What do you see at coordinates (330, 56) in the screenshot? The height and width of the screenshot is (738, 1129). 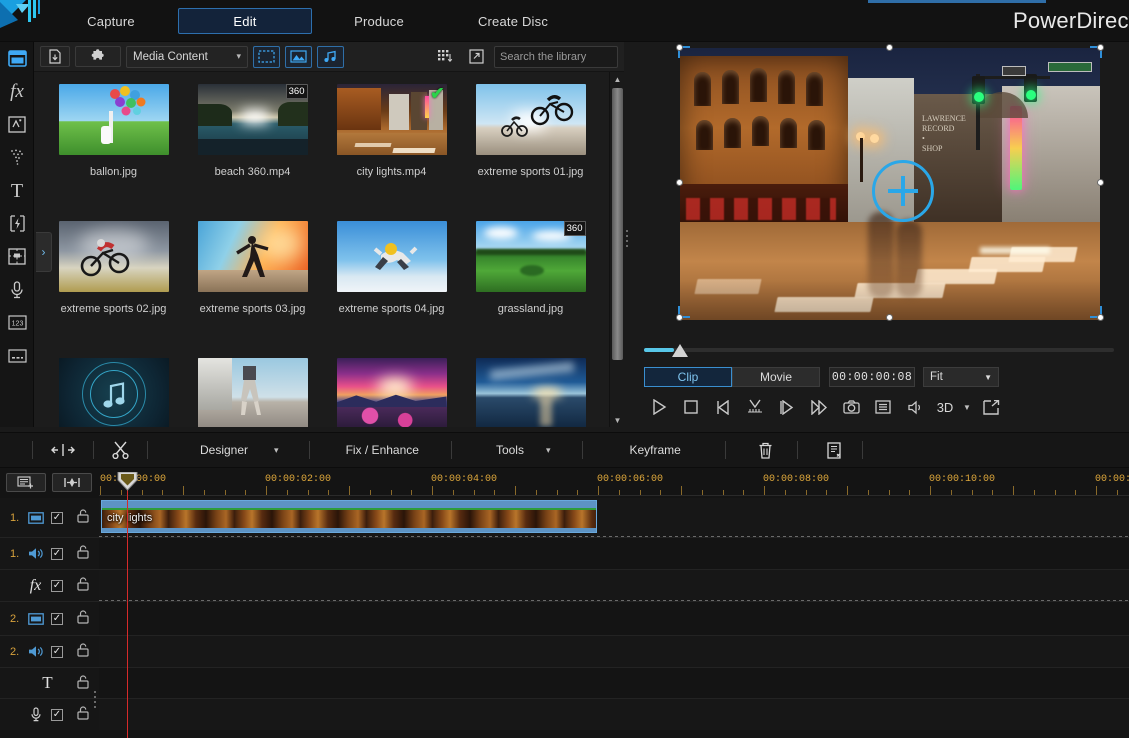 I see `audio-filter-icon` at bounding box center [330, 56].